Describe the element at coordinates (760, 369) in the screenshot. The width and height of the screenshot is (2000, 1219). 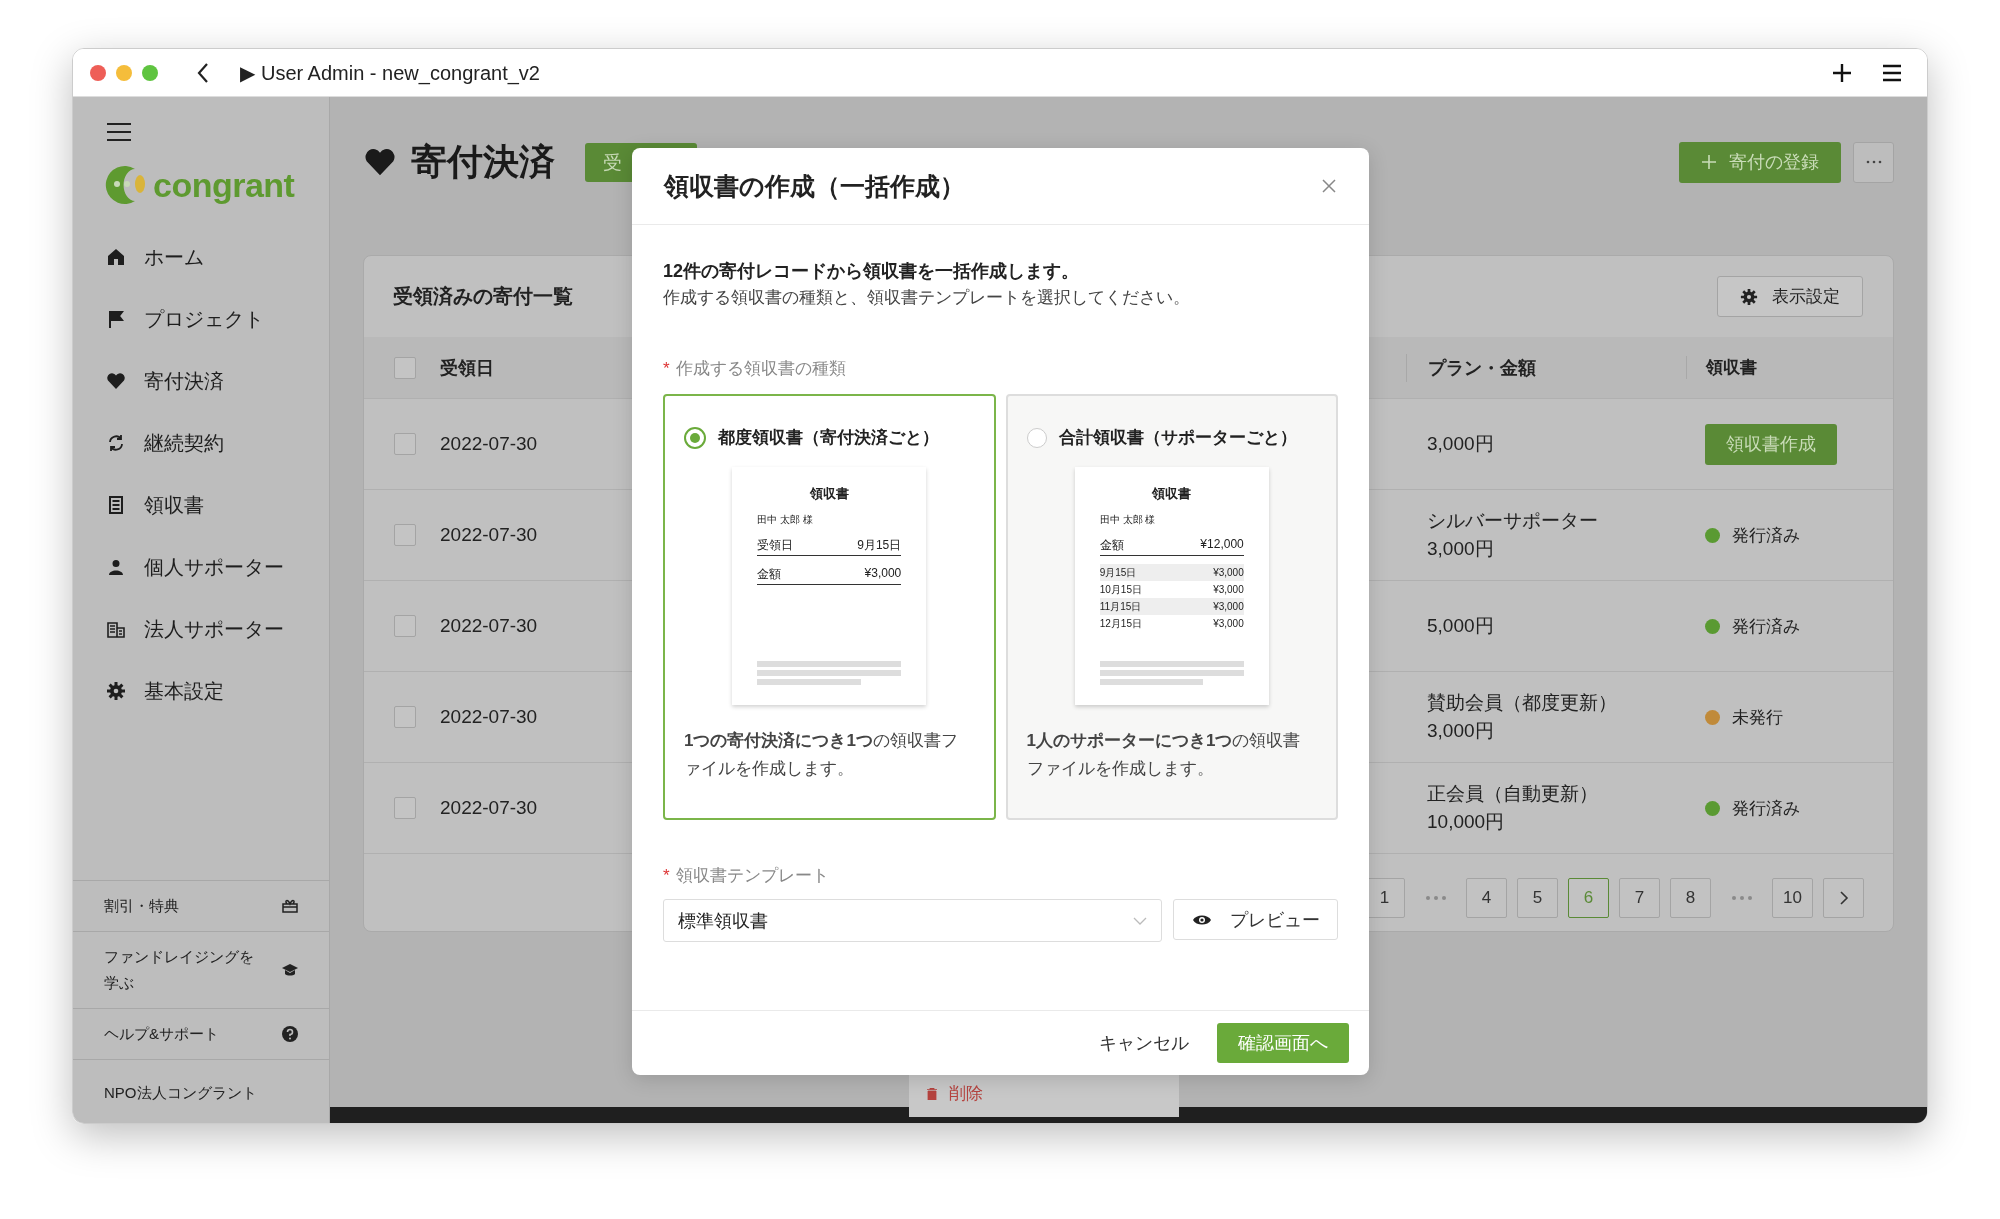
I see `field-label: 作成する領収書の種類` at that location.